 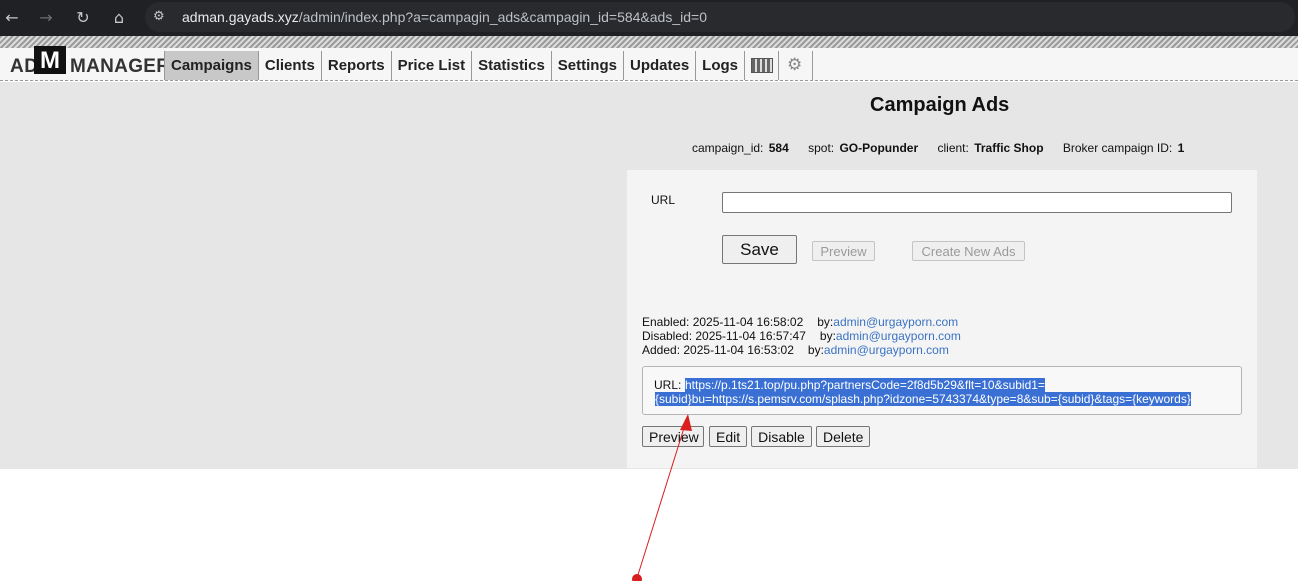 I want to click on log-disabled-by: by:, so click(x=827, y=336).